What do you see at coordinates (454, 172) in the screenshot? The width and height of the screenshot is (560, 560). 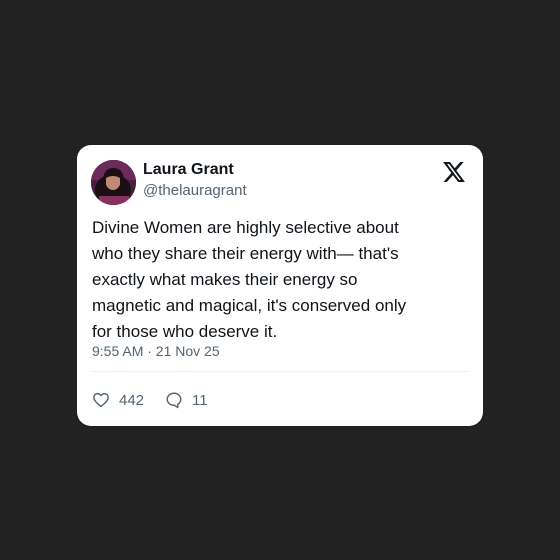 I see `x-logo-icon` at bounding box center [454, 172].